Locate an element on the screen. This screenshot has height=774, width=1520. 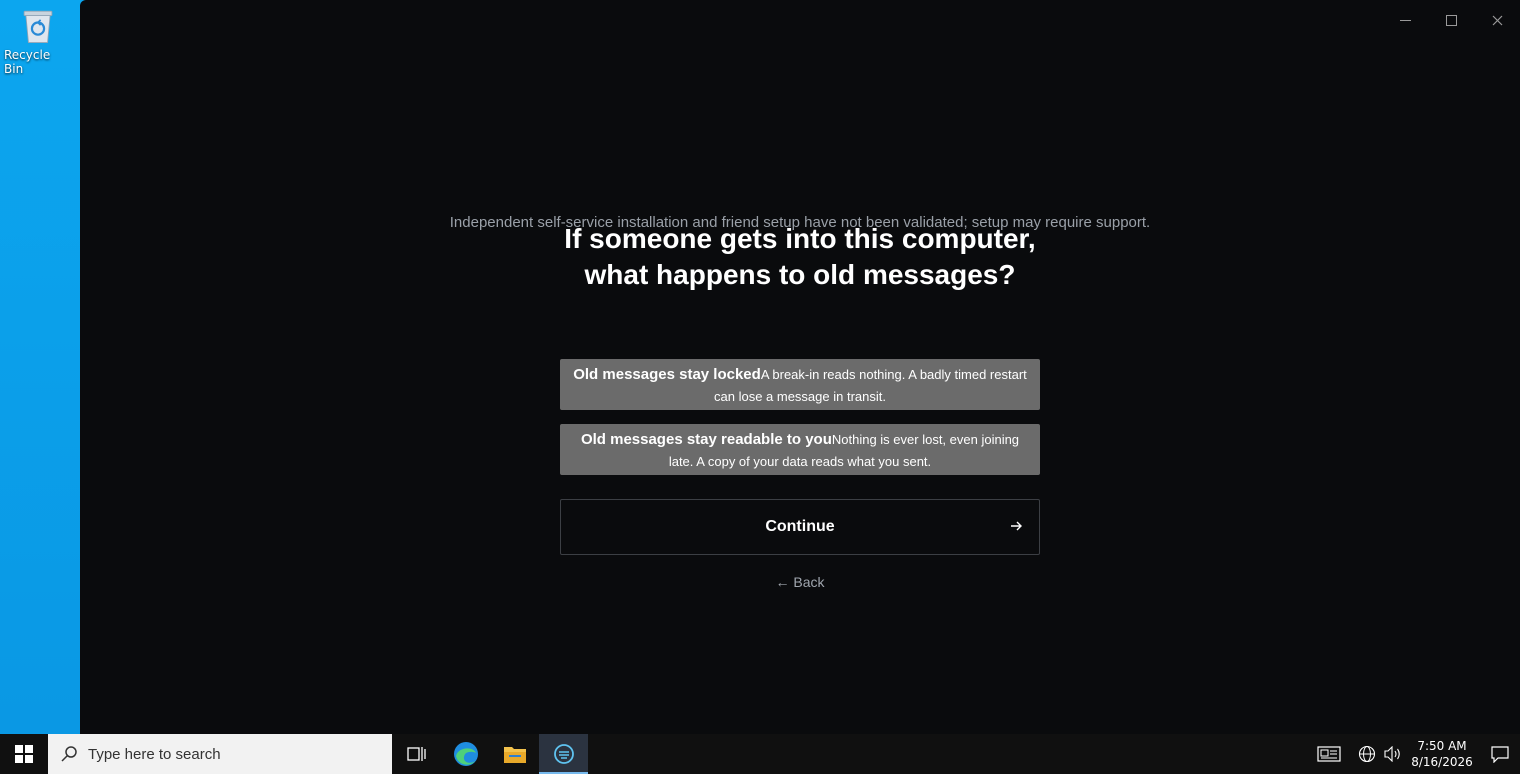
minimize-icon is located at coordinates (1405, 20).